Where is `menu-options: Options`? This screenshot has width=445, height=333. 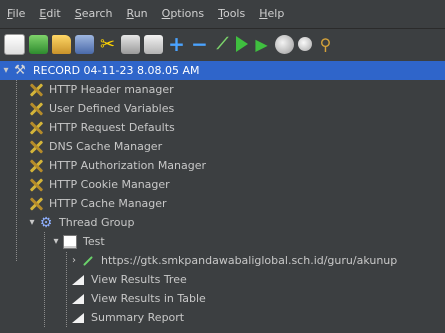
menu-options: Options is located at coordinates (183, 14).